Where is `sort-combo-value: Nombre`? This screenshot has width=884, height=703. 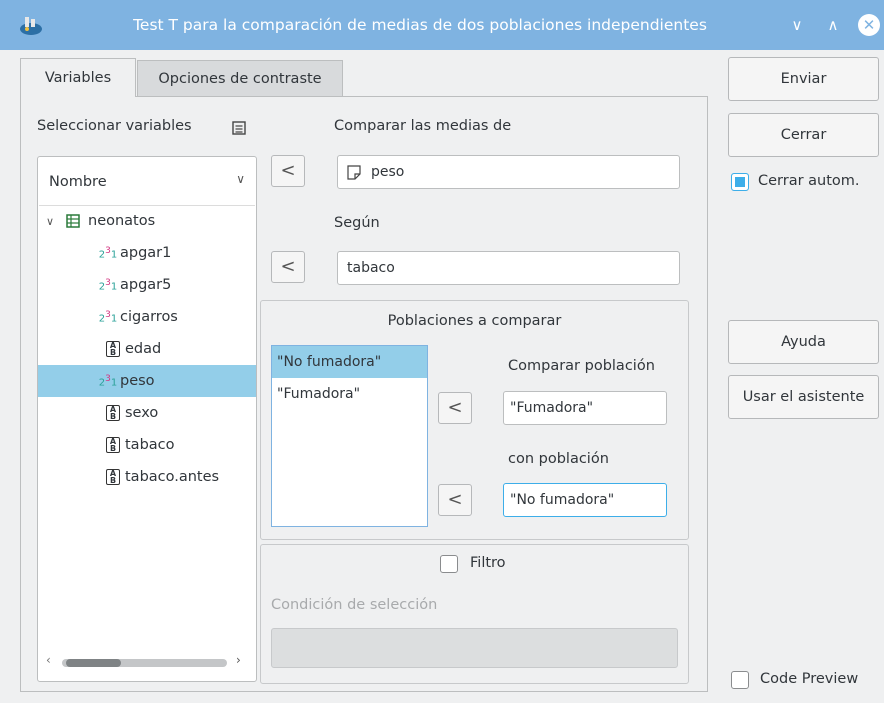
sort-combo-value: Nombre is located at coordinates (78, 181).